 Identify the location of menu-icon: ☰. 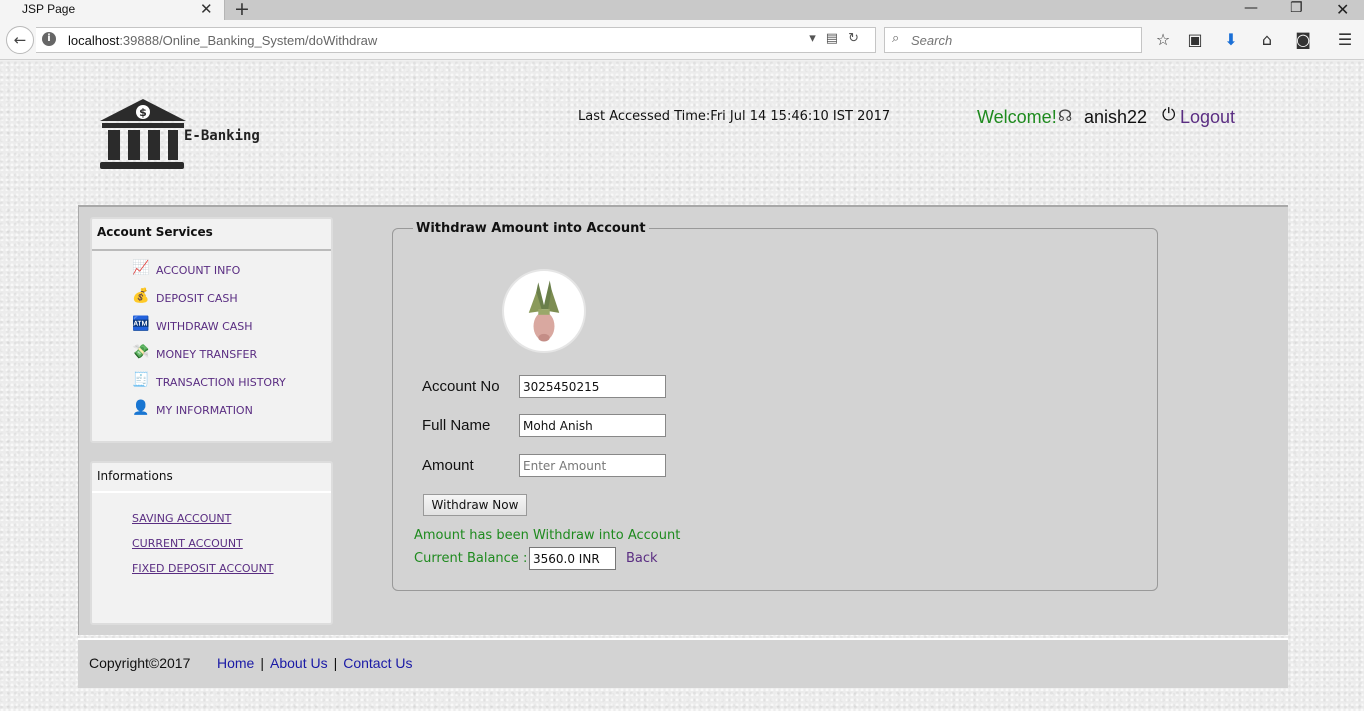
(1345, 39).